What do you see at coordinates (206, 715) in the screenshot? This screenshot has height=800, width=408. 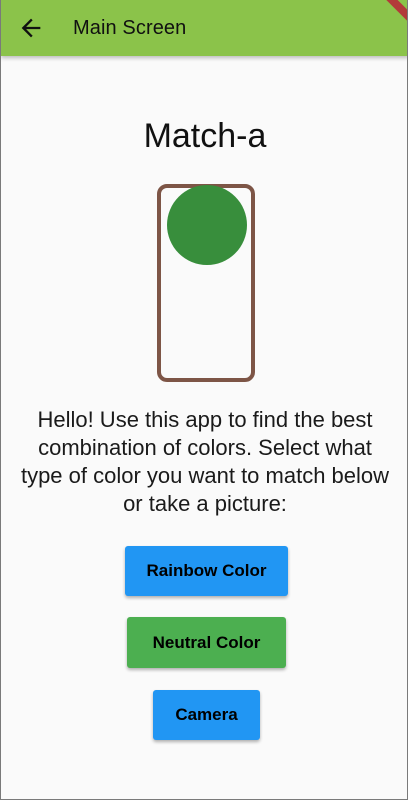 I see `camera-button: Camera` at bounding box center [206, 715].